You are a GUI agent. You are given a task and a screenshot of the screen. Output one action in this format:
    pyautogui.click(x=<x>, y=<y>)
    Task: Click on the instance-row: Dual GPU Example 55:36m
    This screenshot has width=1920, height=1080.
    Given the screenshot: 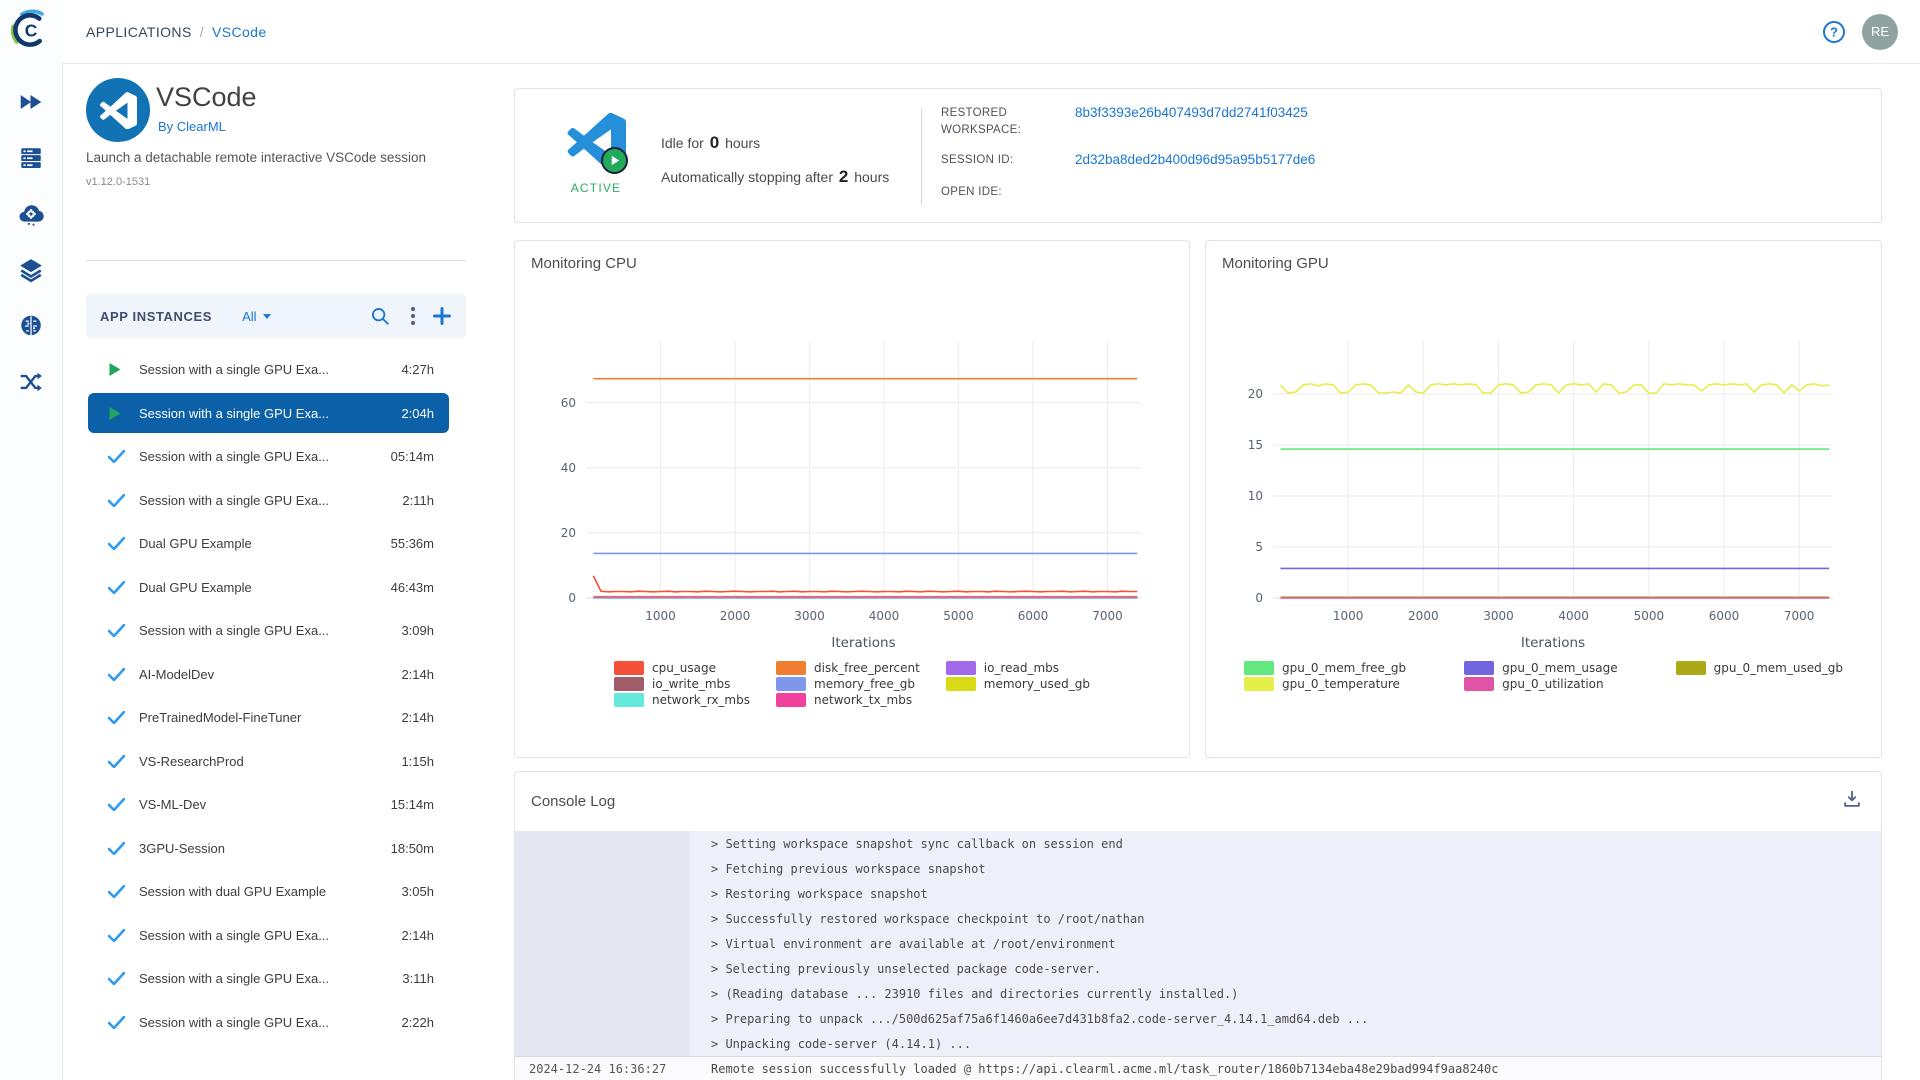 What is the action you would take?
    pyautogui.click(x=268, y=544)
    